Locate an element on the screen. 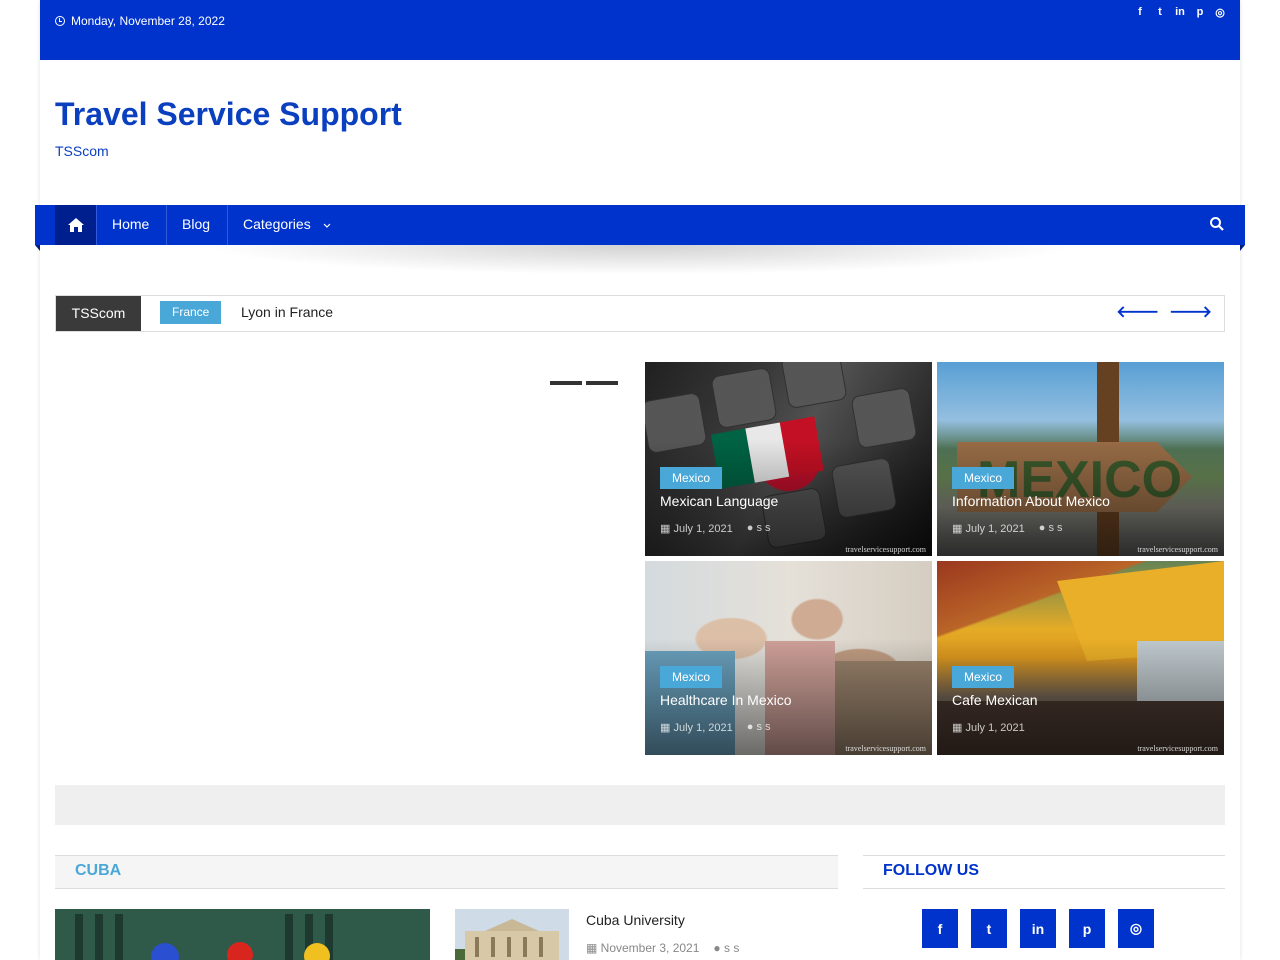 The image size is (1280, 960). cuba-thumb-art is located at coordinates (512, 934).